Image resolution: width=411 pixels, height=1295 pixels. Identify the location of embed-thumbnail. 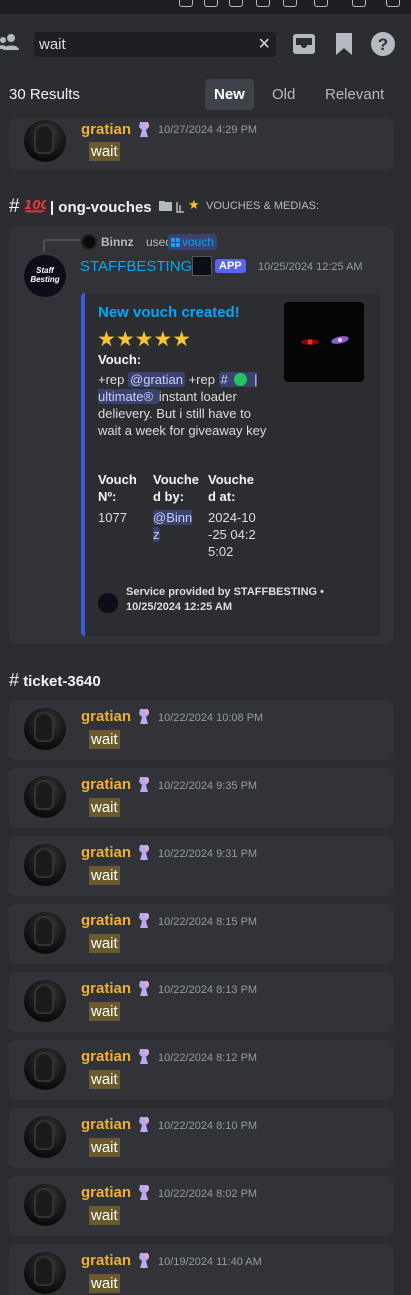
(324, 342).